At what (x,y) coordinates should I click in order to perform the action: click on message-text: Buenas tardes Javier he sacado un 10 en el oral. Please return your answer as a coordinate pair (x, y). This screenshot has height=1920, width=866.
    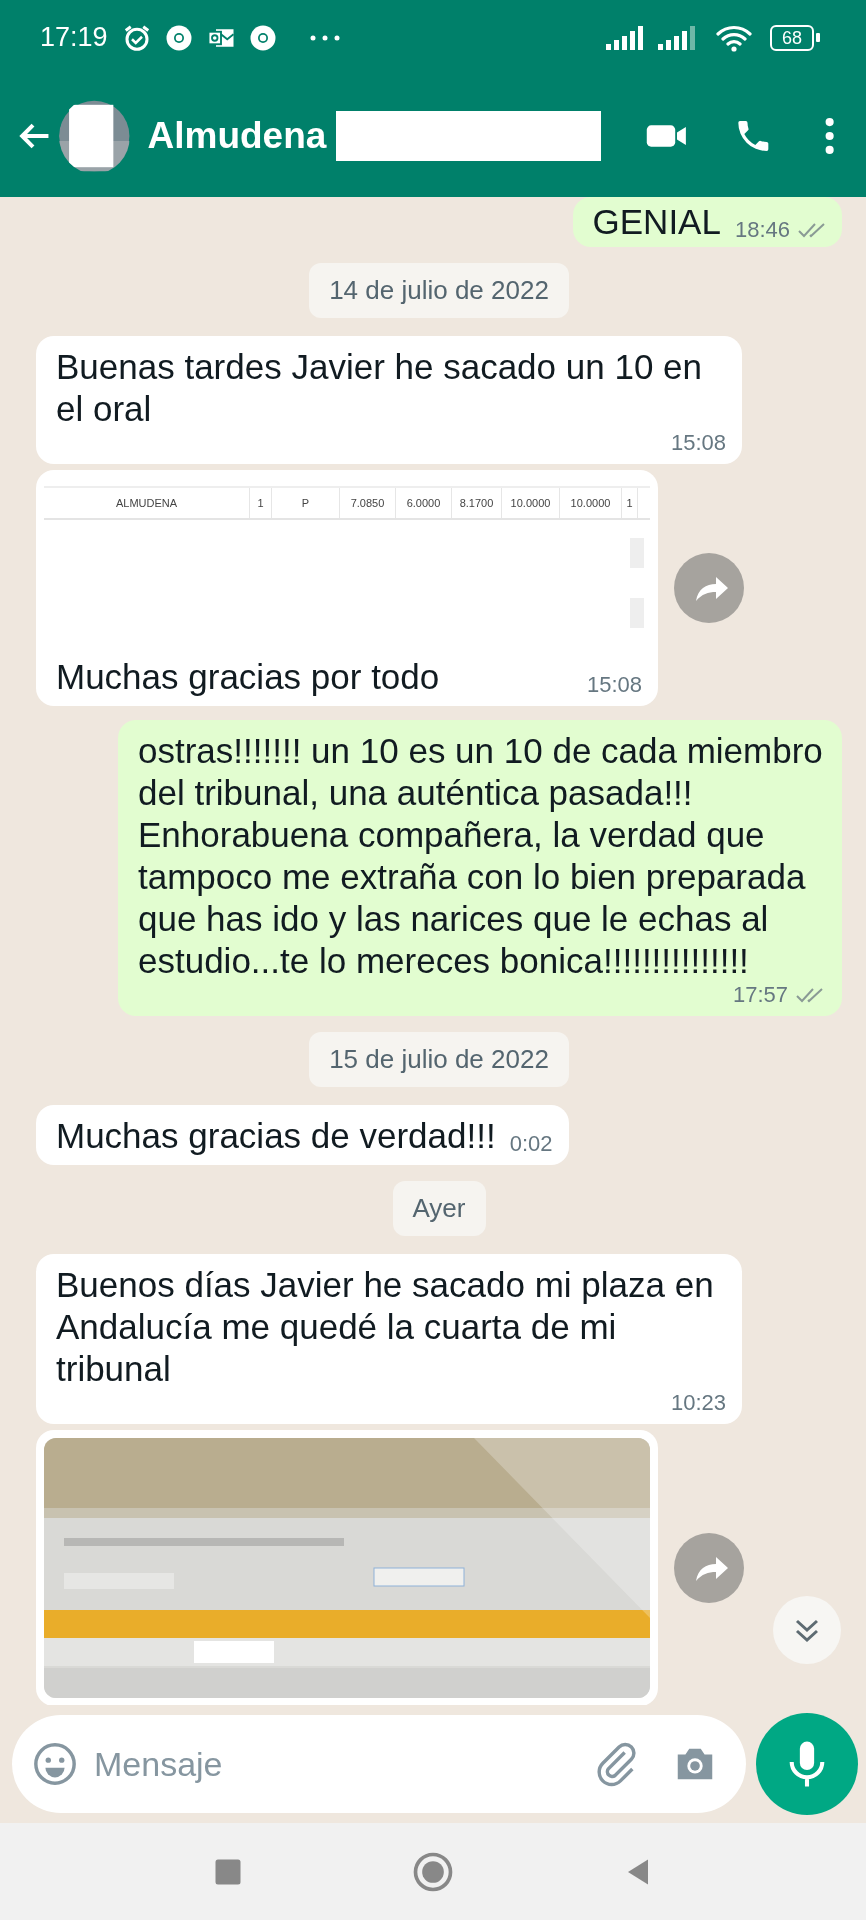
    Looking at the image, I should click on (379, 388).